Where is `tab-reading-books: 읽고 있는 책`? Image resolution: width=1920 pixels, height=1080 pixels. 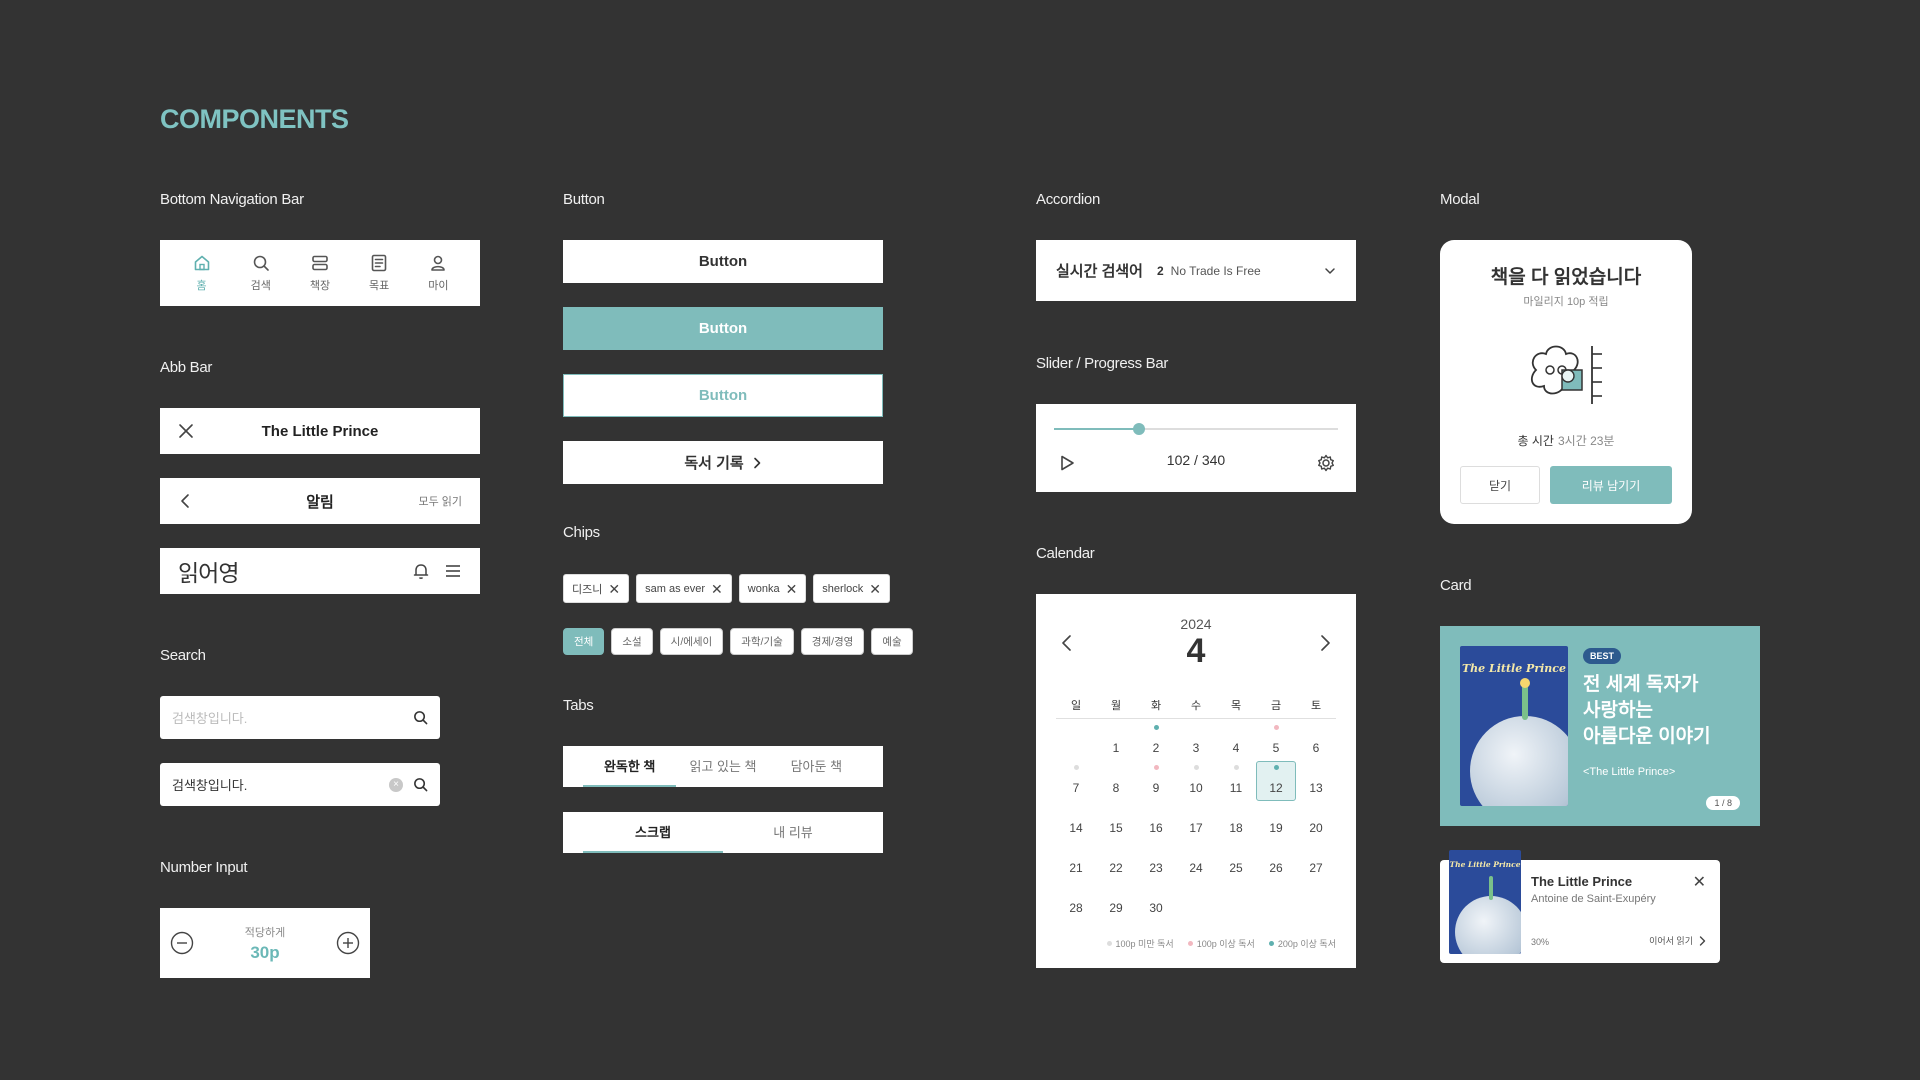 tab-reading-books: 읽고 있는 책 is located at coordinates (722, 766).